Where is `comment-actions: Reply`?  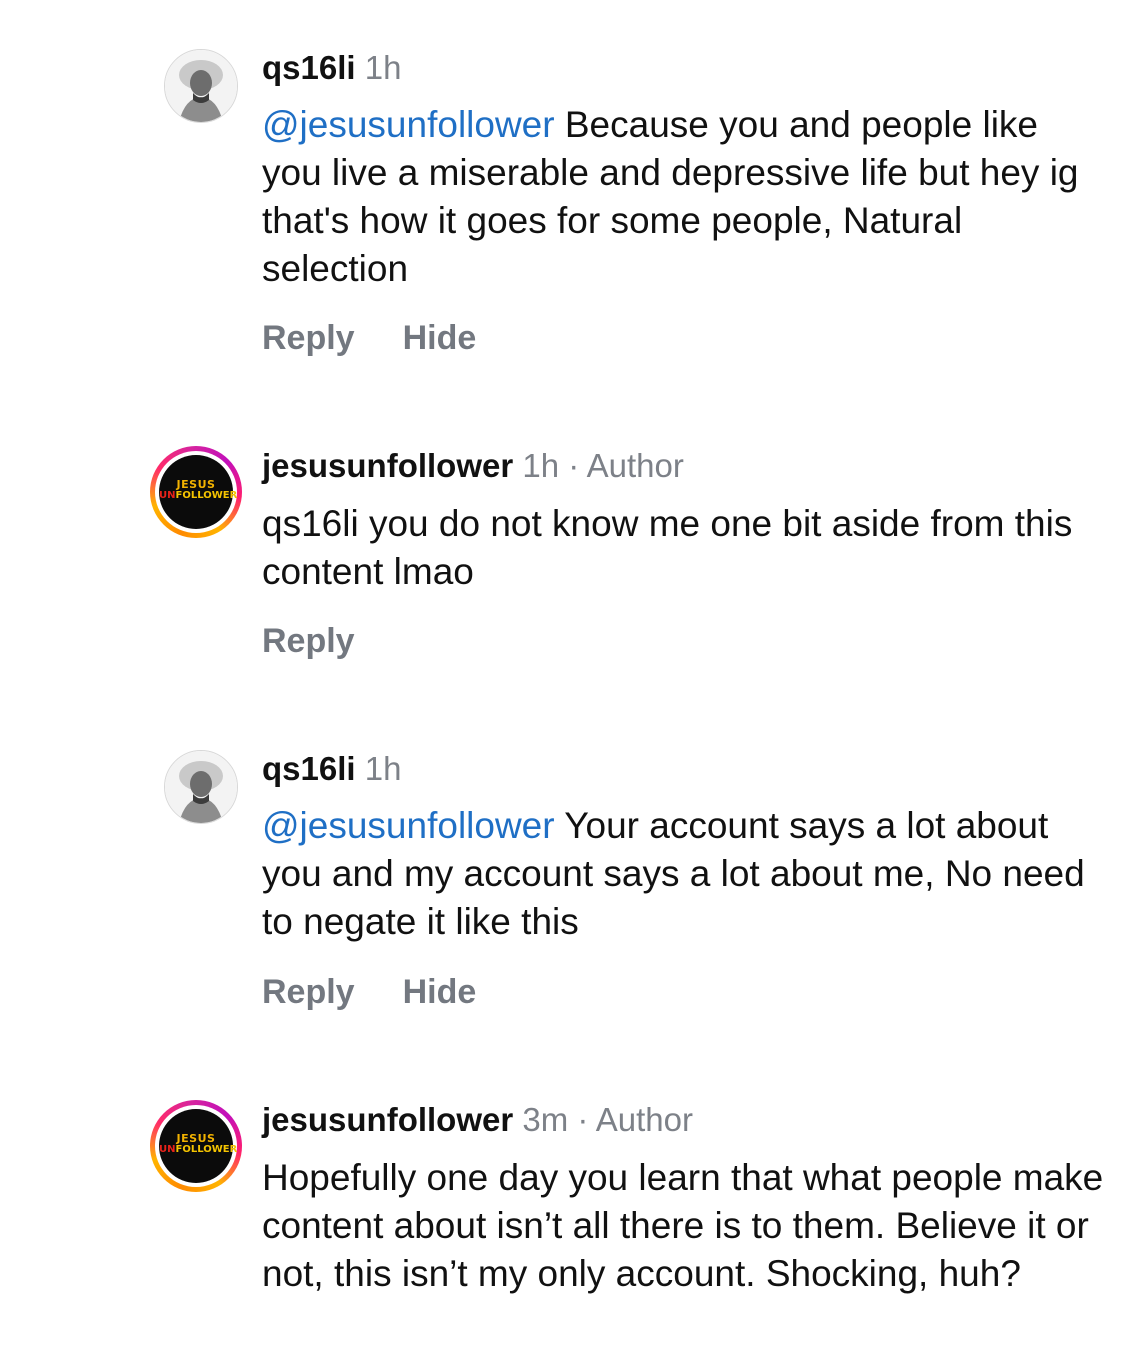
comment-actions: Reply is located at coordinates (332, 641).